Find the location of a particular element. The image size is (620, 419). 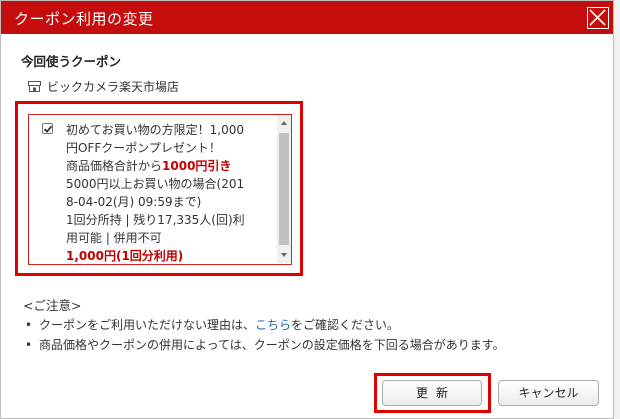

coupon-discount-prefix: 商品価格合計から is located at coordinates (114, 166).